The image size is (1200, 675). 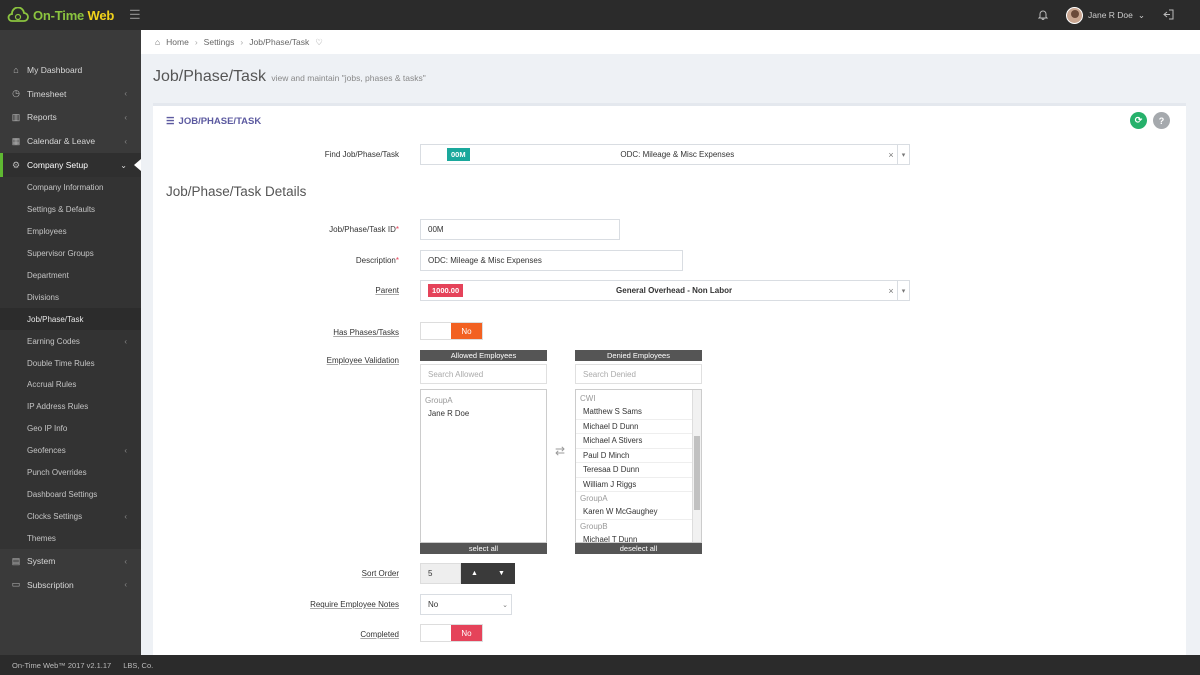 What do you see at coordinates (638, 456) in the screenshot?
I see `list-item: Paul D Minch` at bounding box center [638, 456].